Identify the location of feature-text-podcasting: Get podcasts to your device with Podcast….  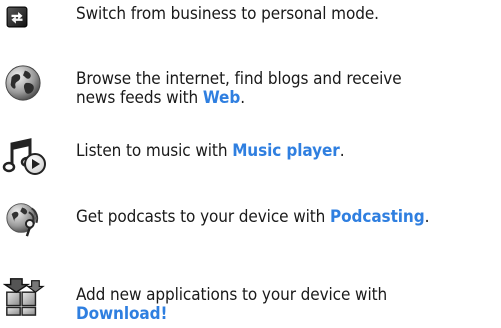
(252, 217).